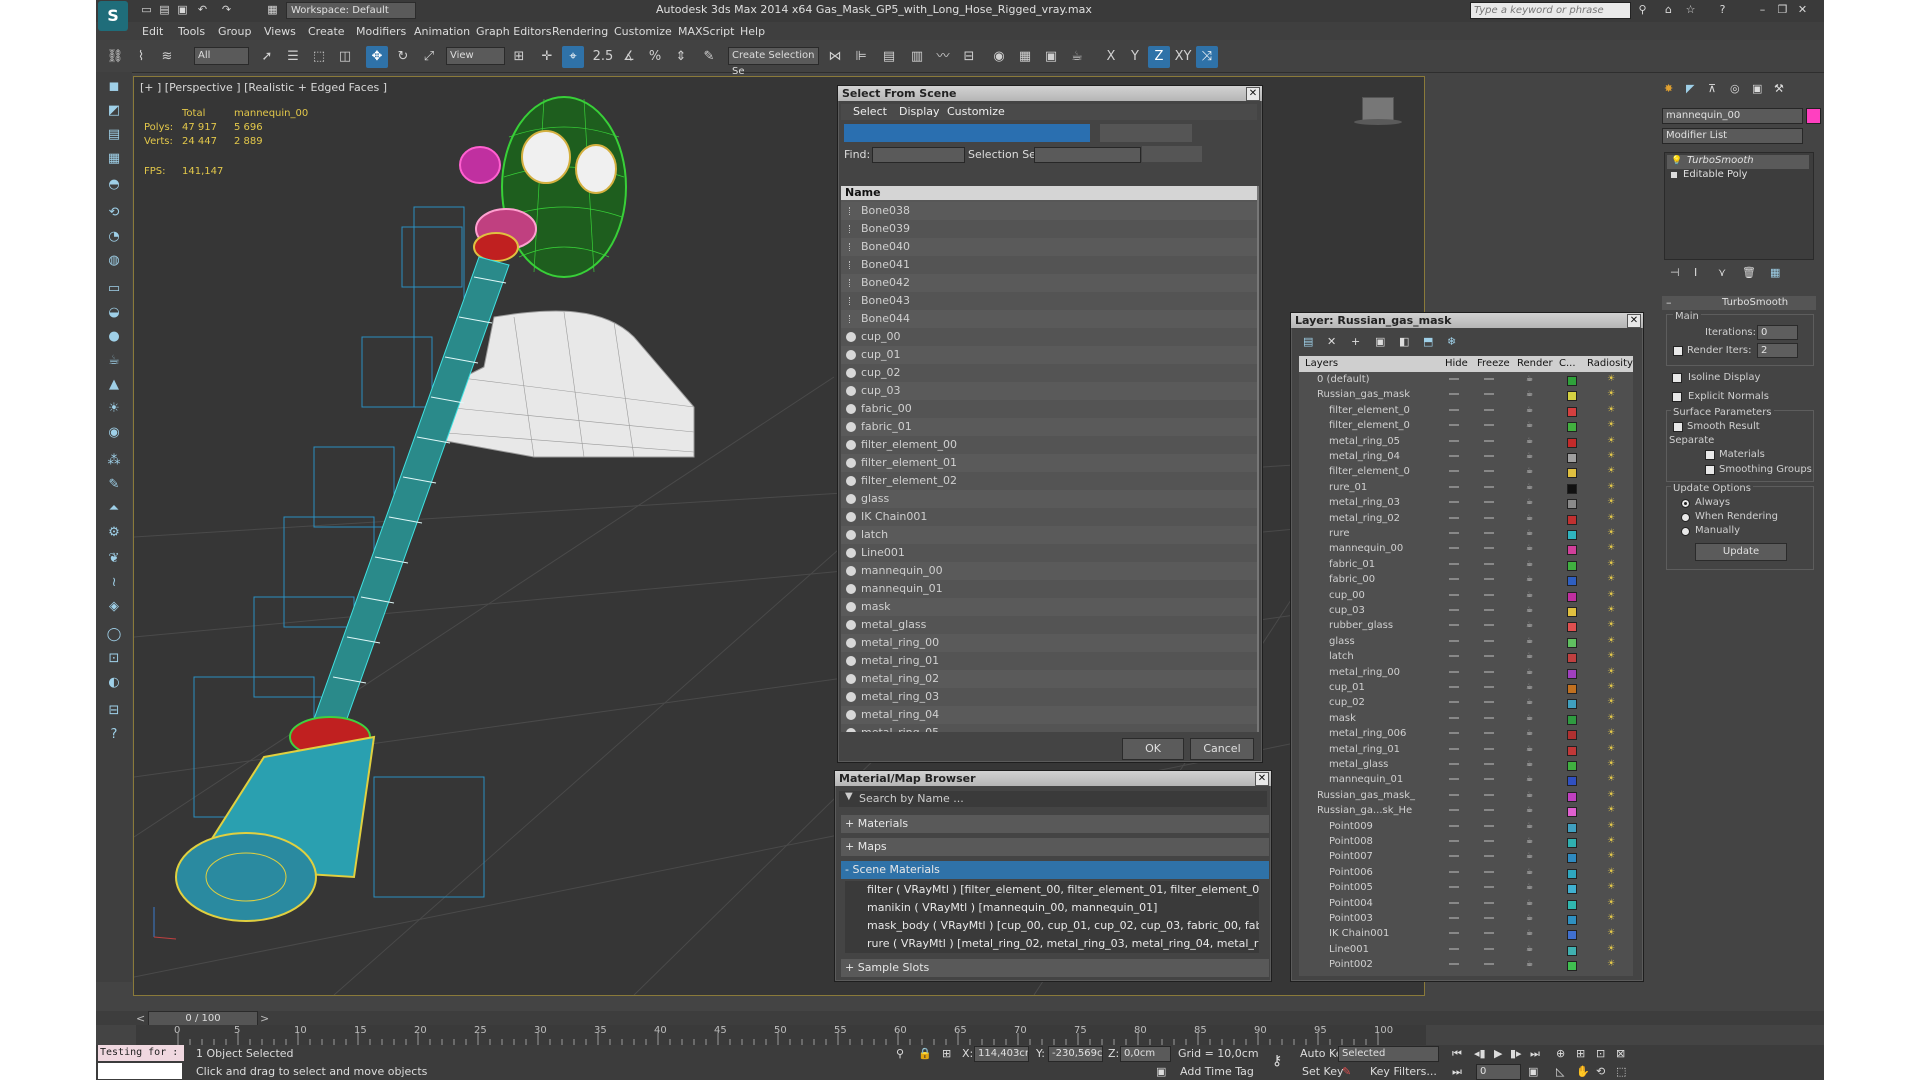 The width and height of the screenshot is (1920, 1080). Describe the element at coordinates (1466, 641) in the screenshot. I see `layer-row: glass ☕ ☀` at that location.